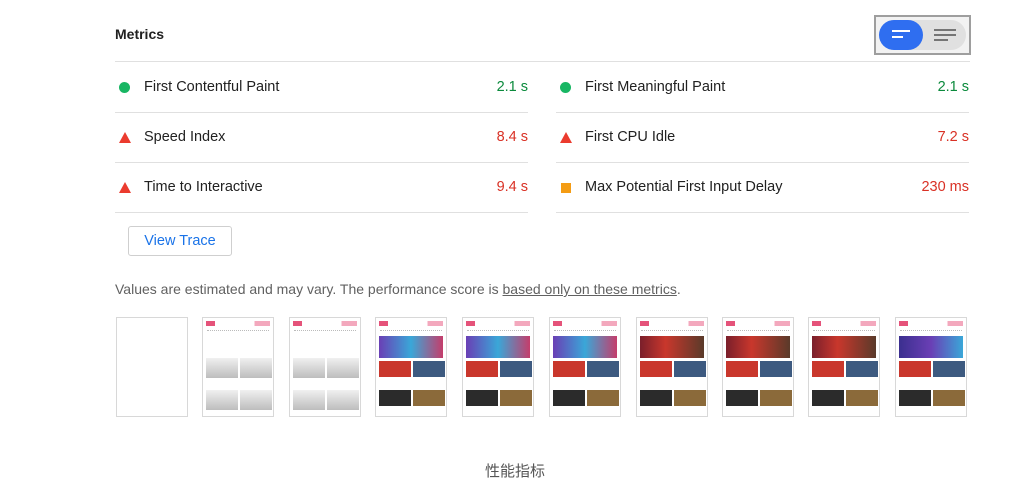  What do you see at coordinates (152, 367) in the screenshot?
I see `filmstrip-frame-blank` at bounding box center [152, 367].